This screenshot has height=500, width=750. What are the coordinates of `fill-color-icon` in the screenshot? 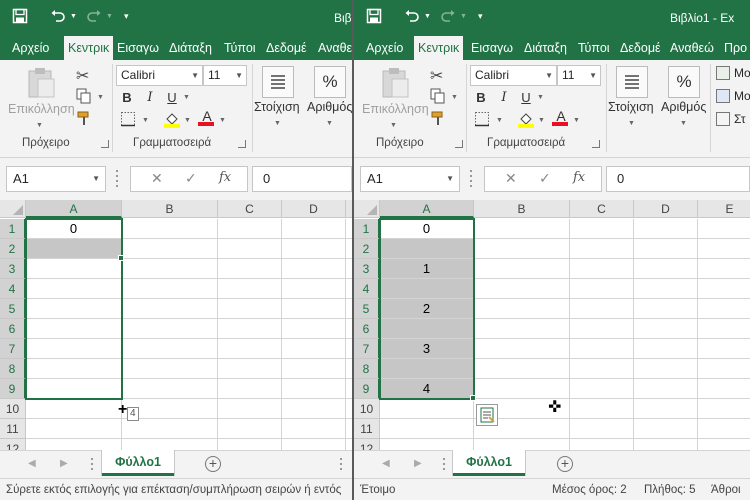 It's located at (526, 119).